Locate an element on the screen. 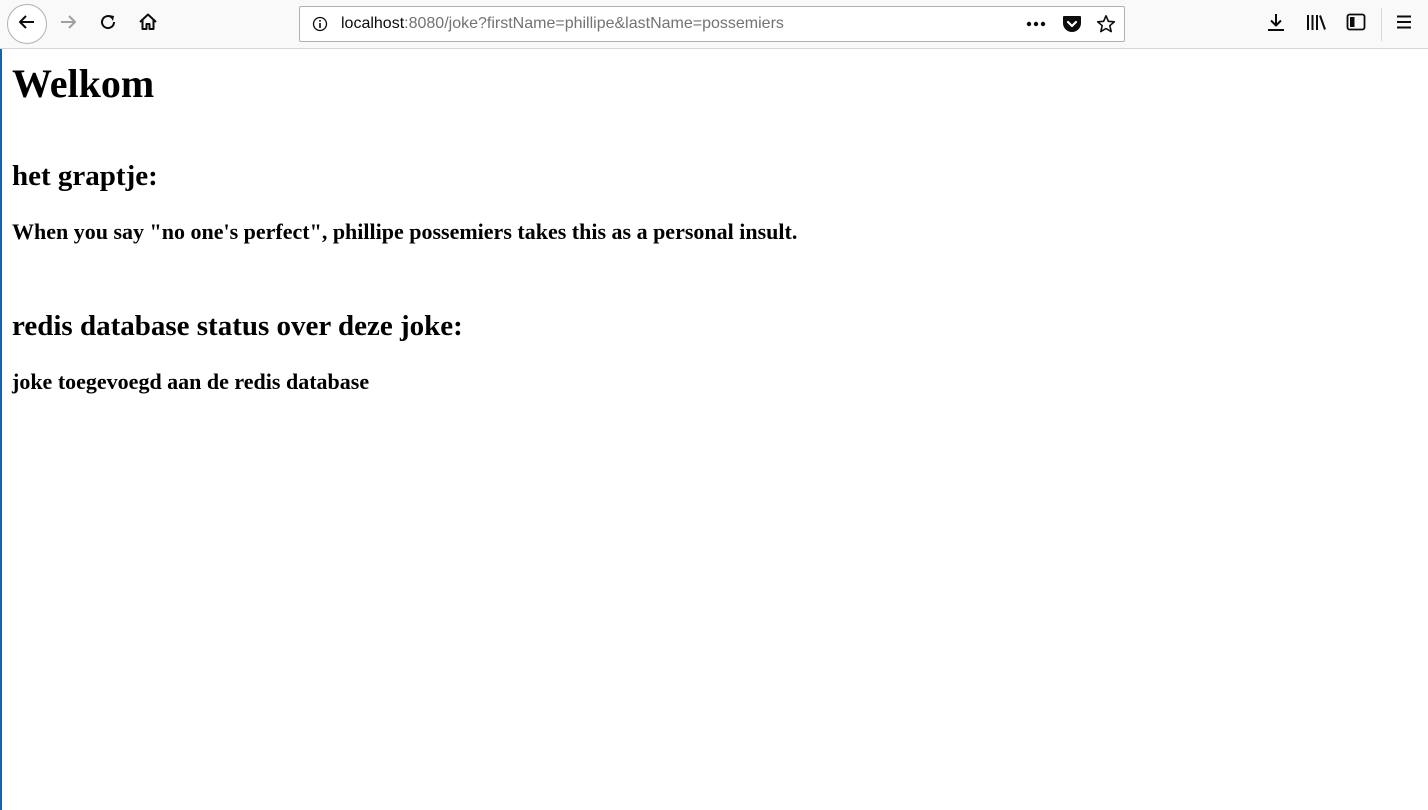 The height and width of the screenshot is (810, 1428). page-title: Welkom is located at coordinates (83, 83).